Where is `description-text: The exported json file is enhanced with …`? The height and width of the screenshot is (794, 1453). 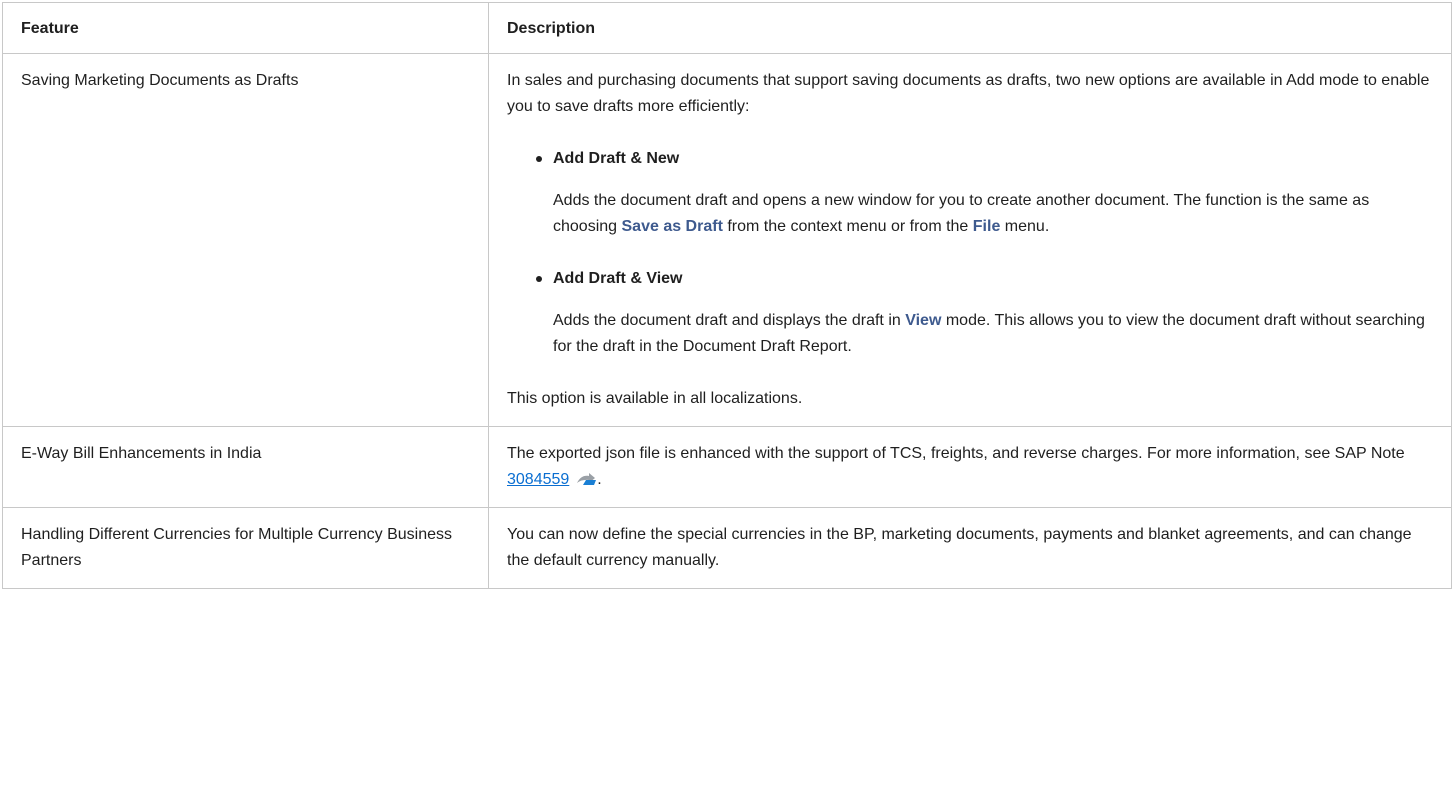
description-text: The exported json file is enhanced with … is located at coordinates (970, 467).